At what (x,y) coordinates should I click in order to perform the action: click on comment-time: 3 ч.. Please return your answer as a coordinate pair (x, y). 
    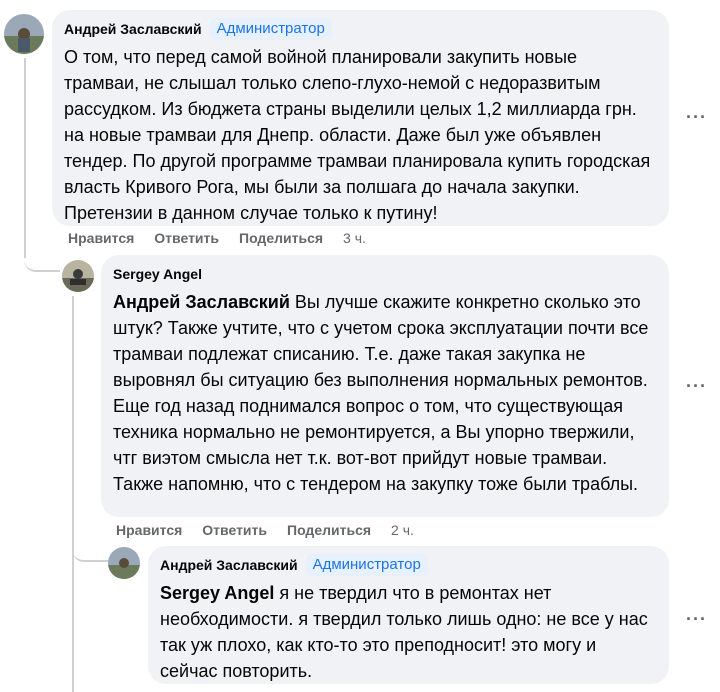
    Looking at the image, I should click on (354, 238).